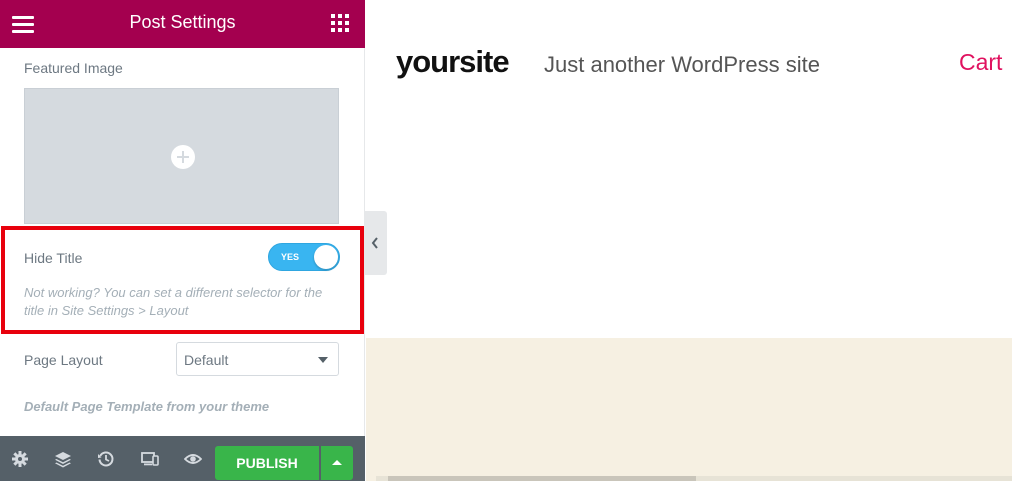  What do you see at coordinates (193, 459) in the screenshot?
I see `preview-eye-icon` at bounding box center [193, 459].